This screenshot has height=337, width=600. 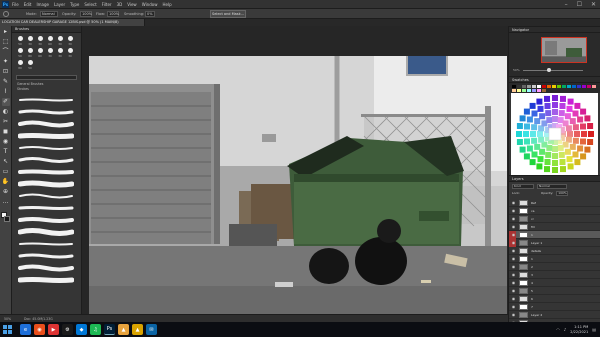 I want to click on blend-mode-select: Normal, so click(x=552, y=186).